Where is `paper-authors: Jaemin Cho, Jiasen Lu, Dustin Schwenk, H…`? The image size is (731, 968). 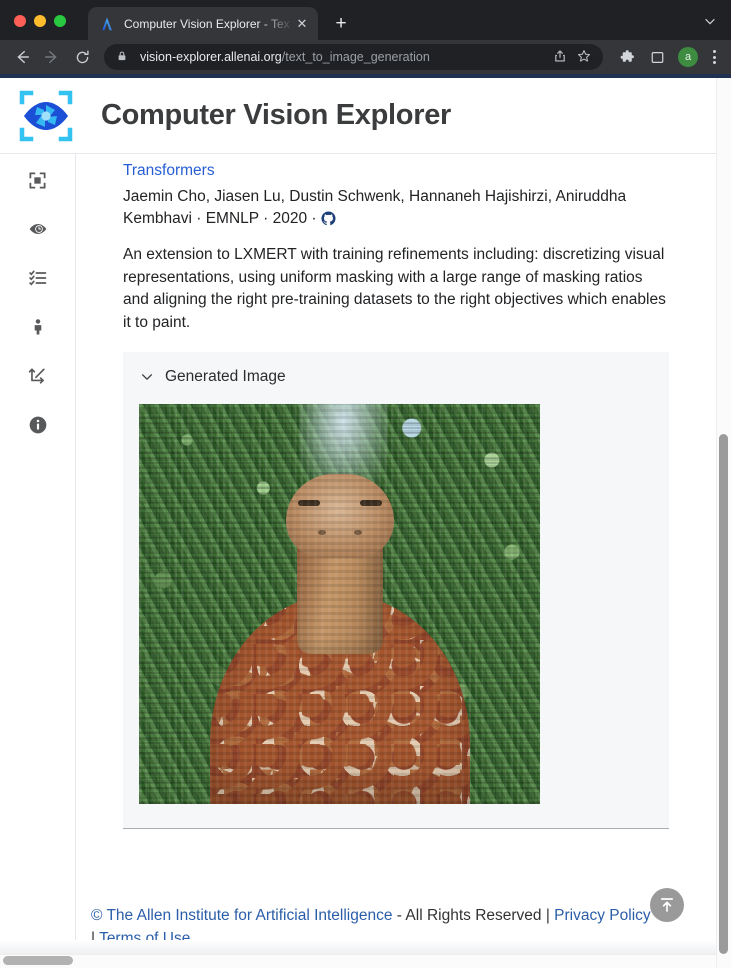 paper-authors: Jaemin Cho, Jiasen Lu, Dustin Schwenk, H… is located at coordinates (378, 208).